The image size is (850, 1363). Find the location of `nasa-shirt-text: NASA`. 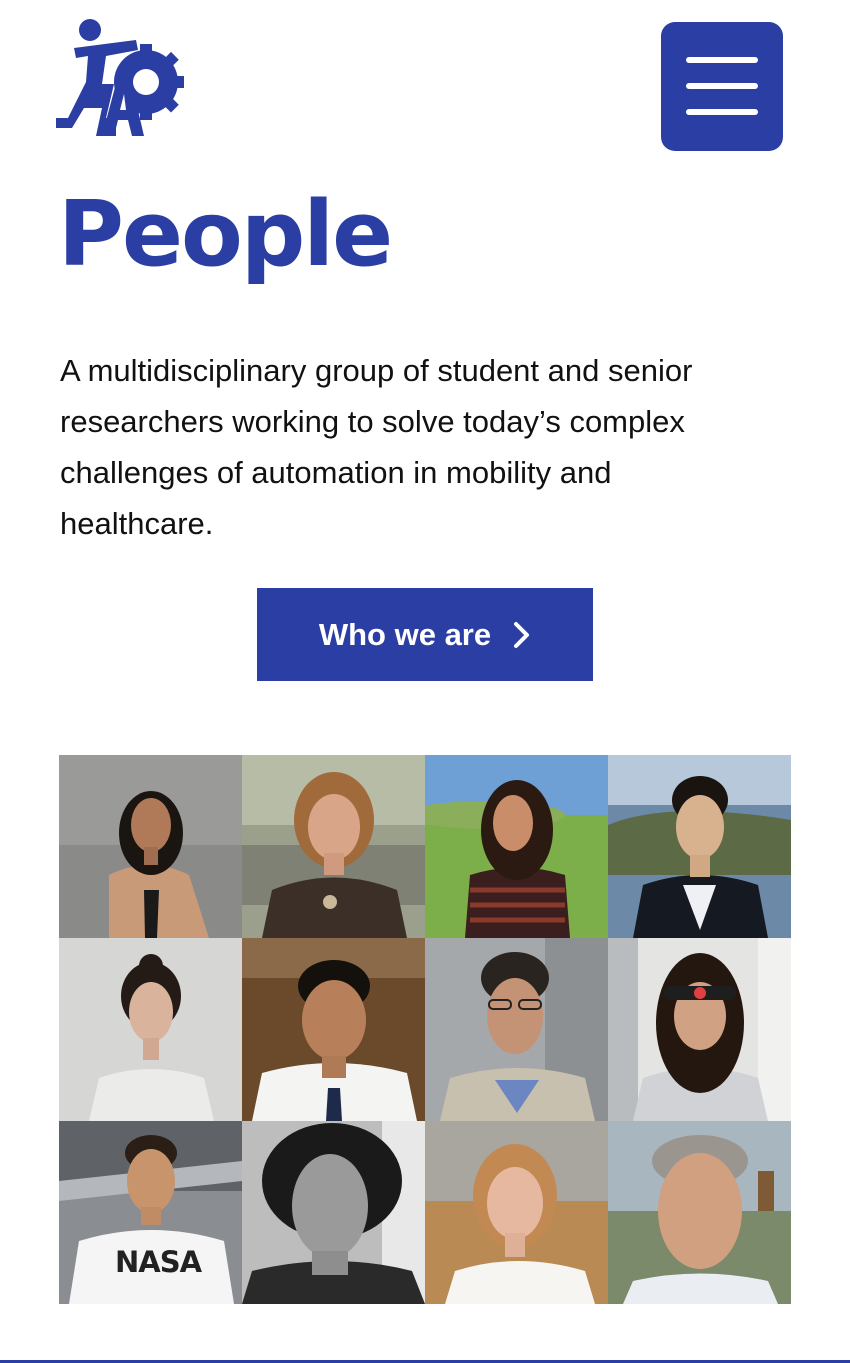

nasa-shirt-text: NASA is located at coordinates (158, 1262).